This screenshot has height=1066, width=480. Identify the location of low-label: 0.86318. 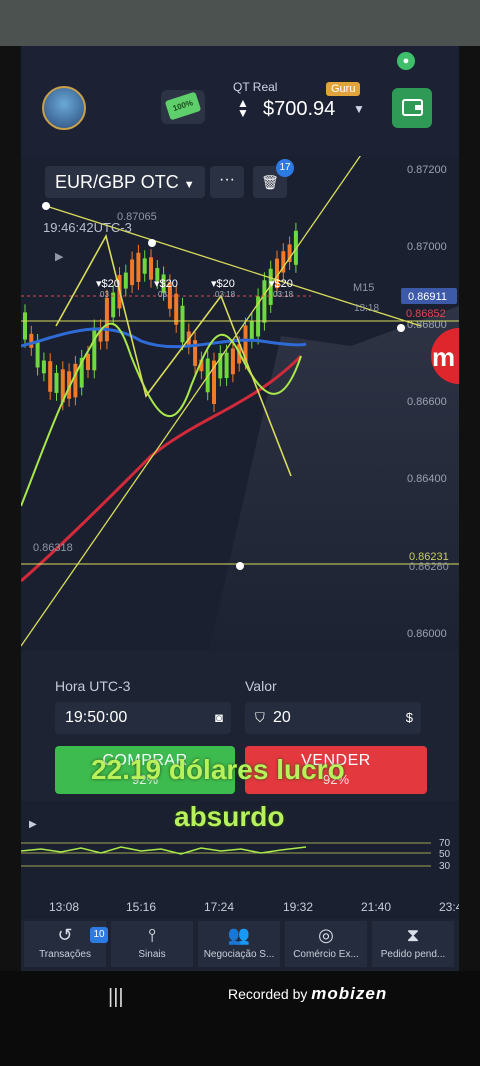
(53, 548).